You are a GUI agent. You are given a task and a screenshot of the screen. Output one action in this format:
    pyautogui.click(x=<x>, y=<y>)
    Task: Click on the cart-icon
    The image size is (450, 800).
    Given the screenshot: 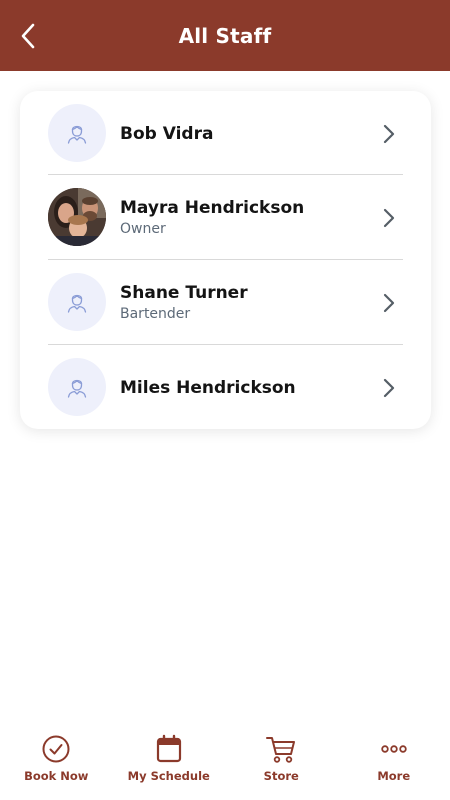 What is the action you would take?
    pyautogui.click(x=281, y=749)
    